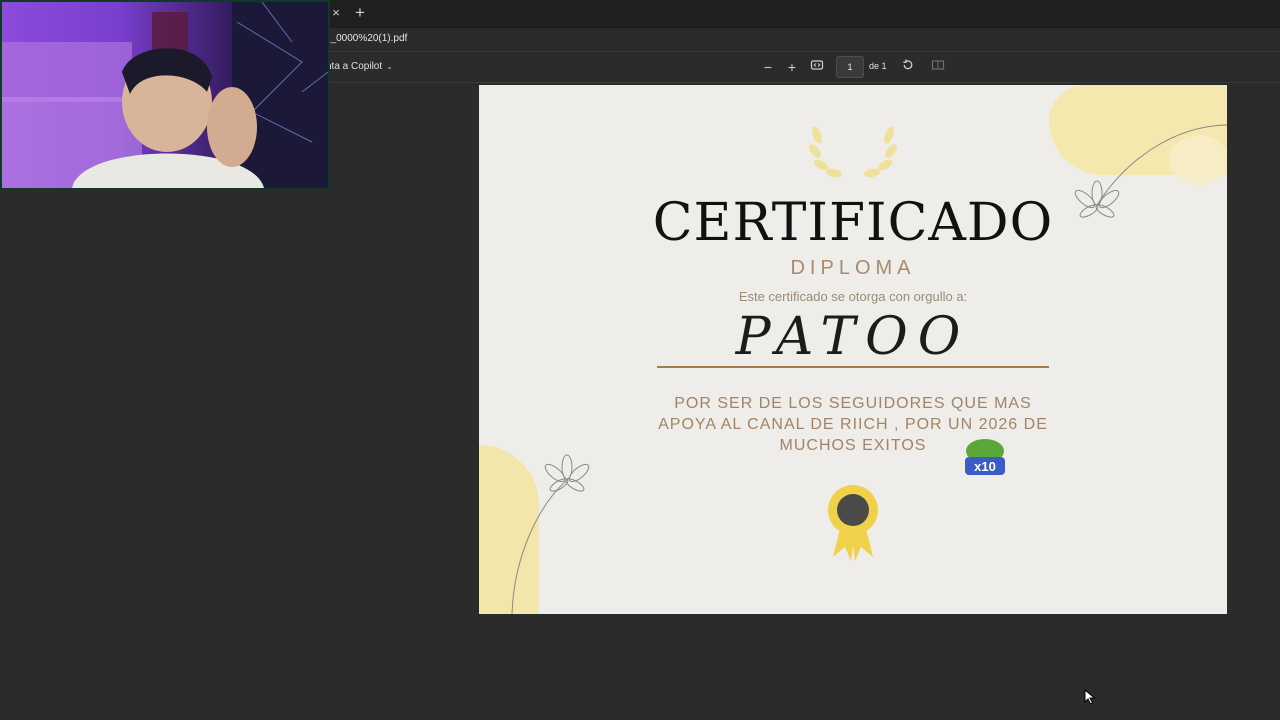 This screenshot has height=720, width=1280. I want to click on rotate-icon, so click(908, 64).